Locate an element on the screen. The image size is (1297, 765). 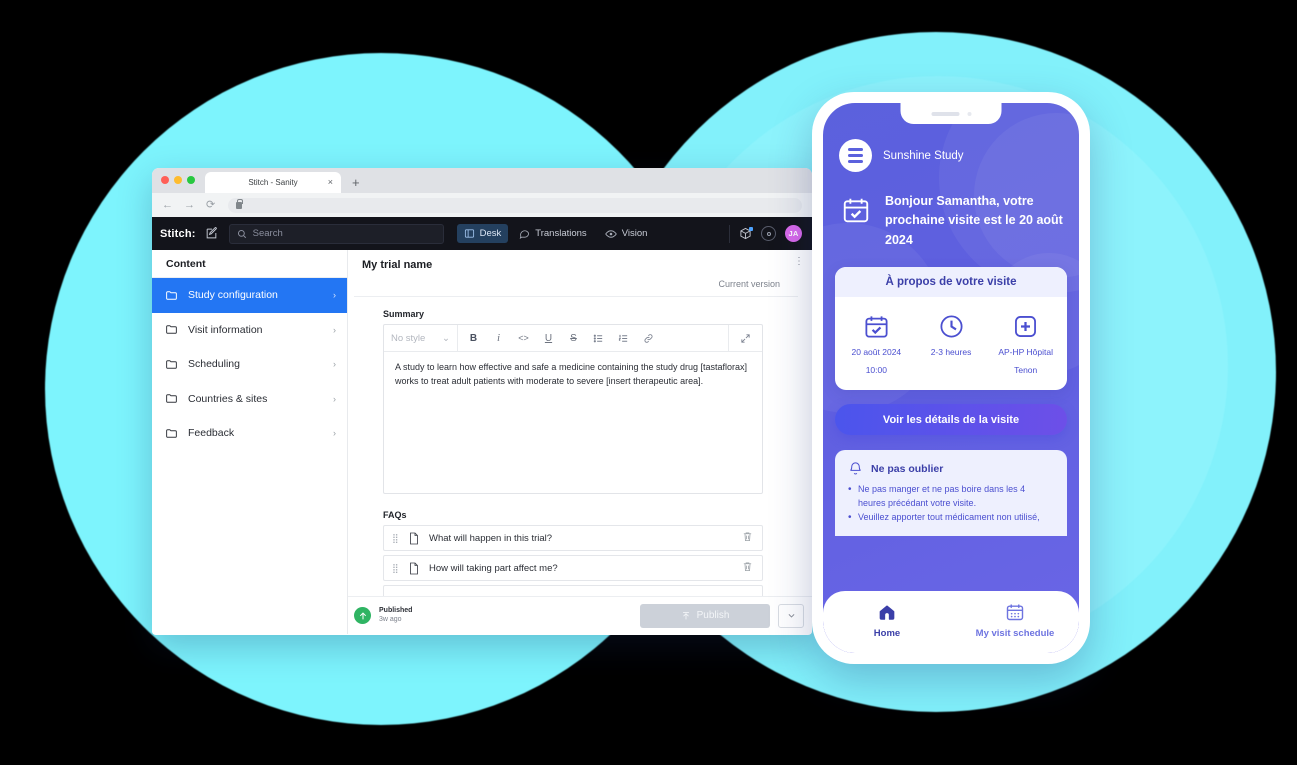
published-time: 3w ago is located at coordinates (390, 619).